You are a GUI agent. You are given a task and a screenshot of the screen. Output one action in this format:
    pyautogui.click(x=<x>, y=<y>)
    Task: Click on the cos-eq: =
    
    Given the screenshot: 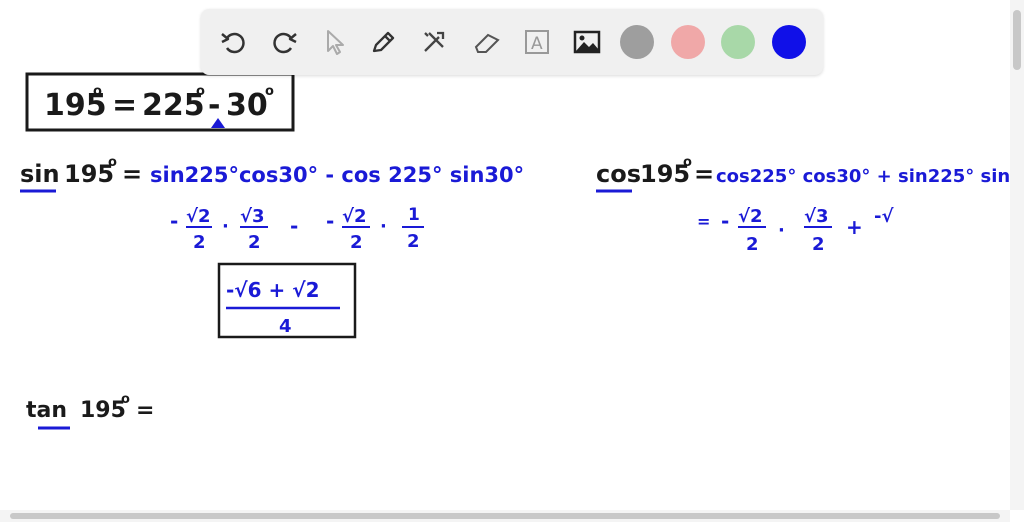 What is the action you would take?
    pyautogui.click(x=704, y=174)
    